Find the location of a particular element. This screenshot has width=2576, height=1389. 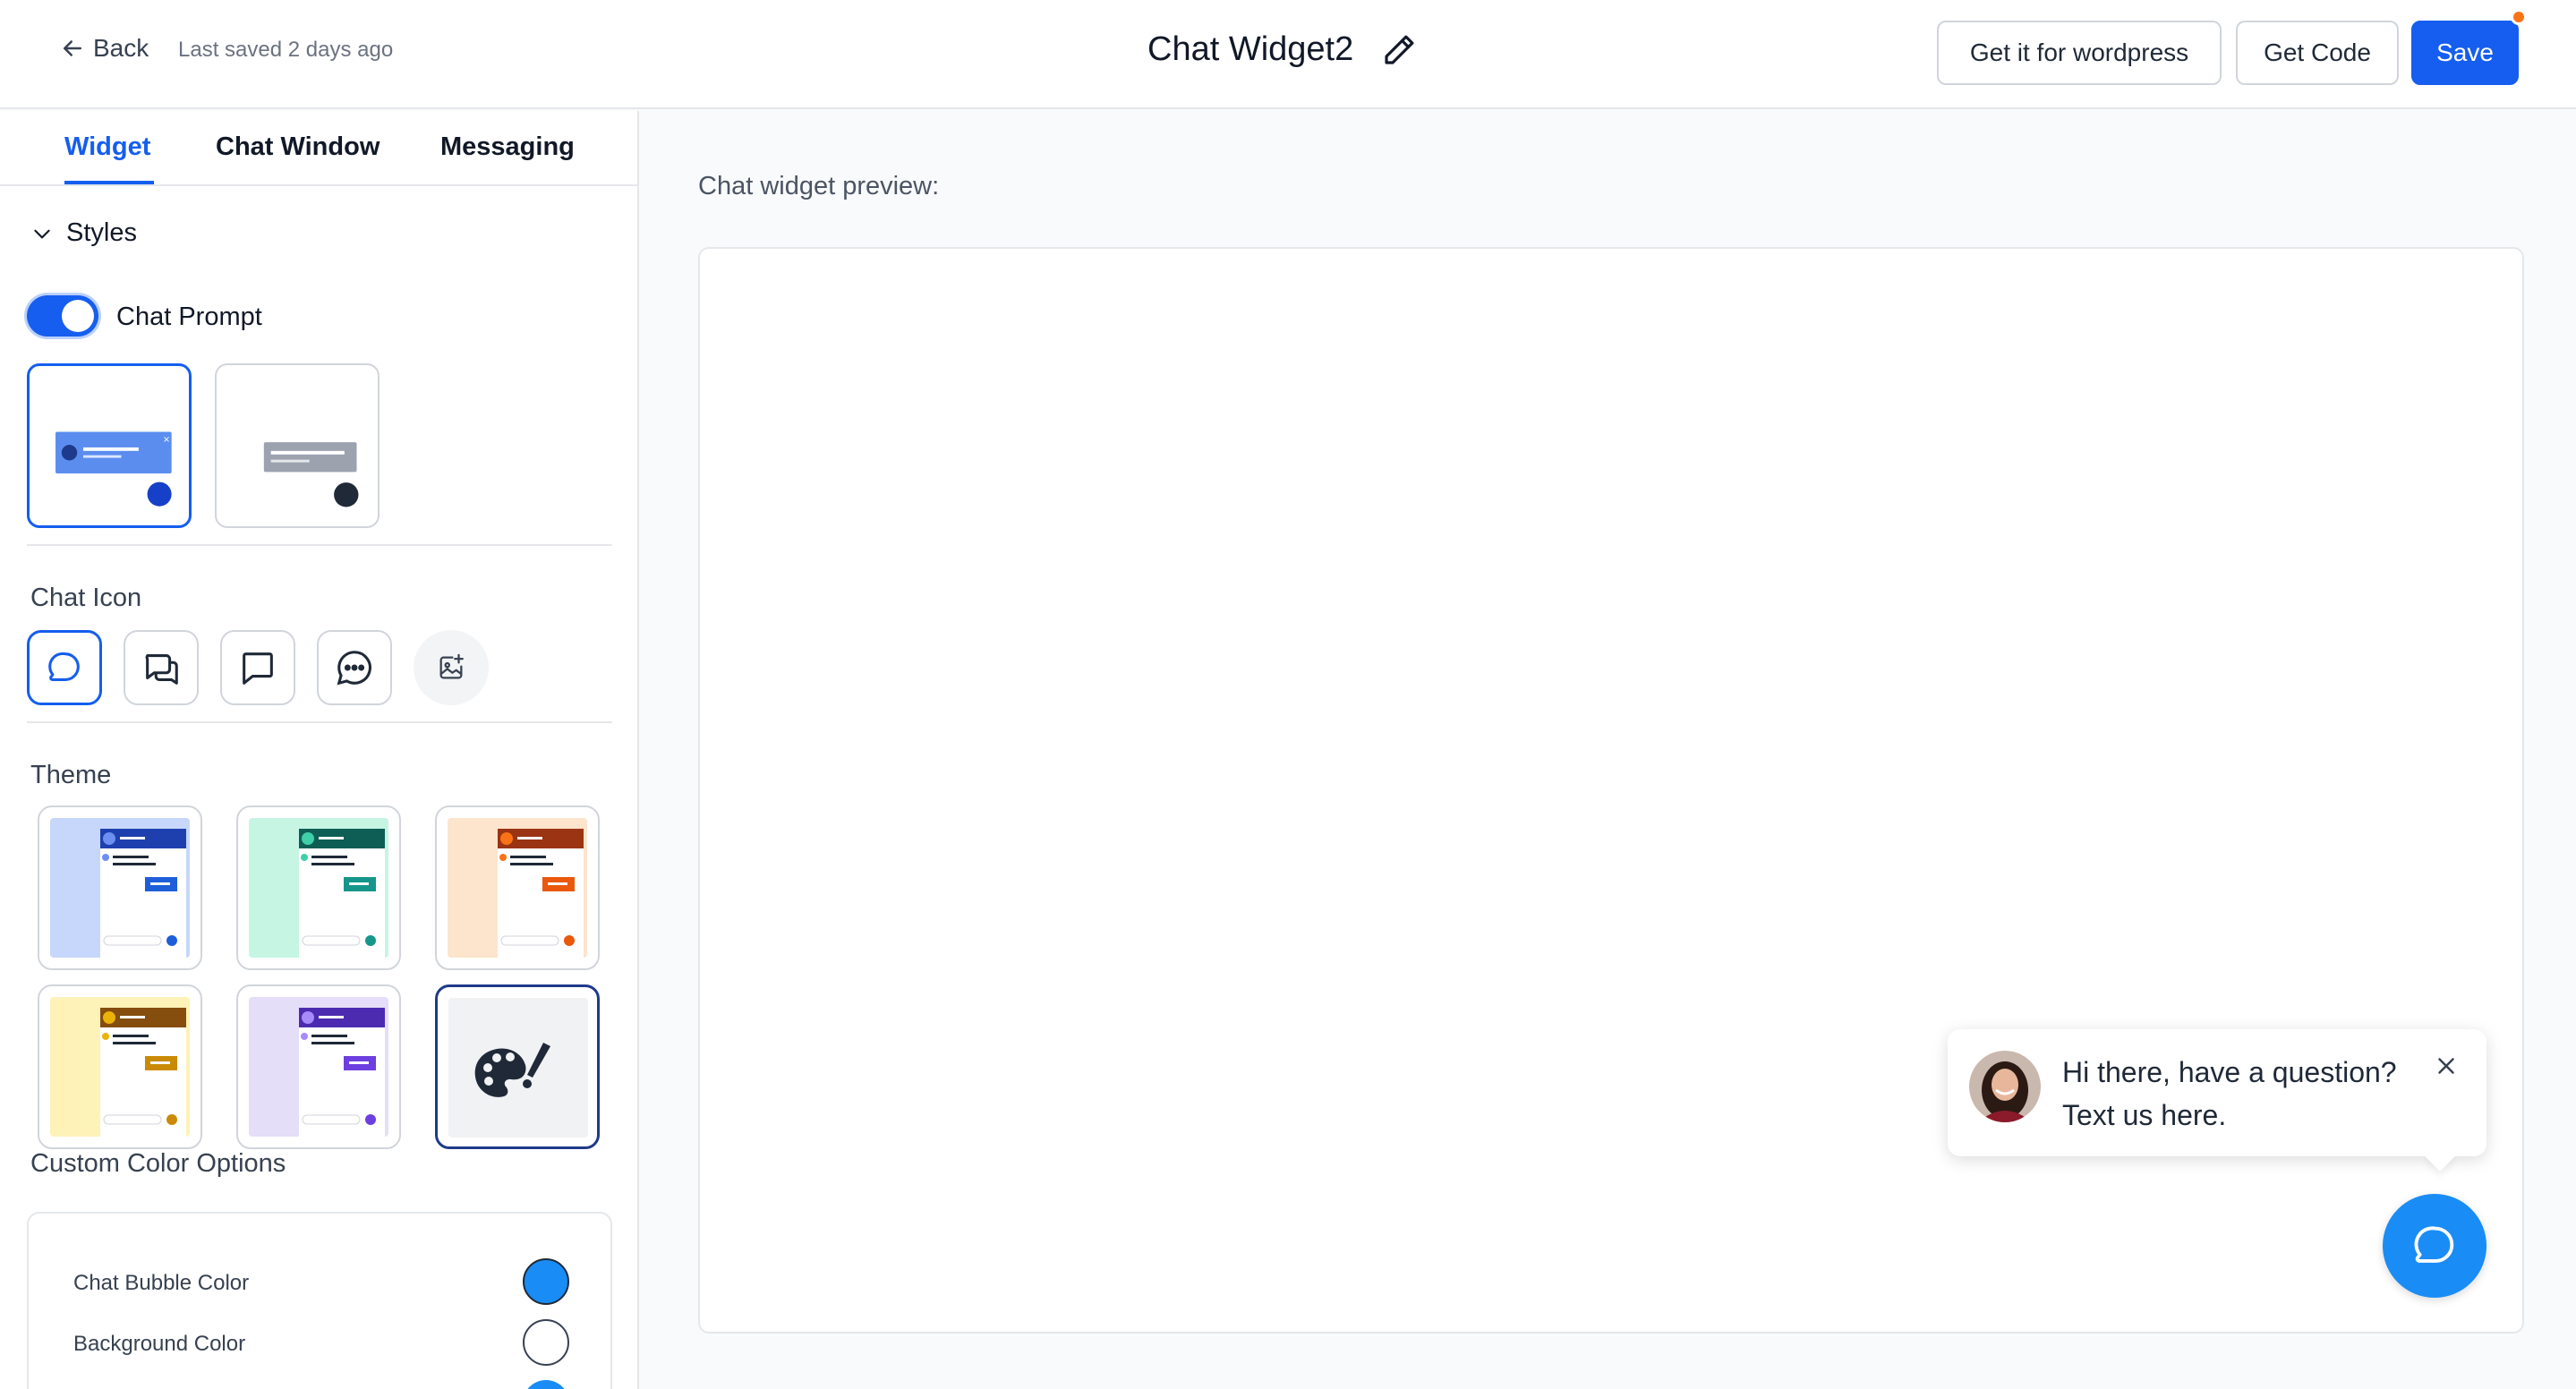

background-color-label: Background Color is located at coordinates (159, 1344).